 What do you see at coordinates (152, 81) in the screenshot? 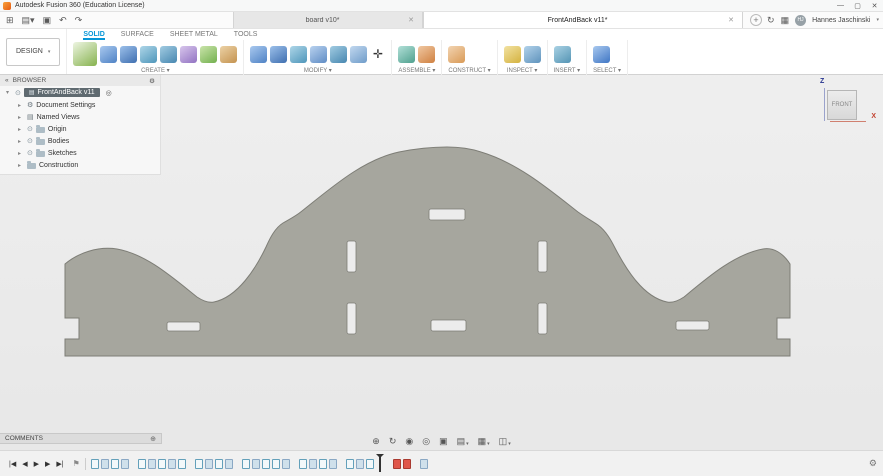
I see `gear-icon: ⚙` at bounding box center [152, 81].